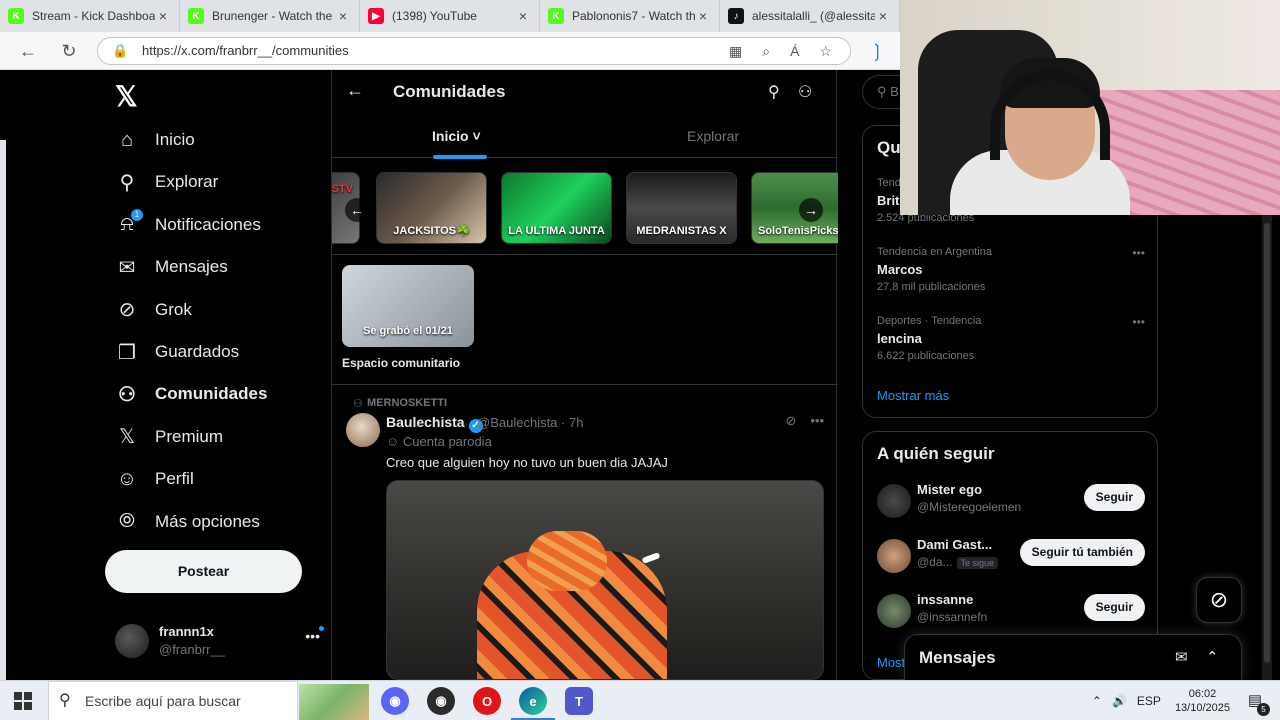 The width and height of the screenshot is (1280, 720). What do you see at coordinates (794, 208) in the screenshot?
I see `community-card: SoloTenisPicks` at bounding box center [794, 208].